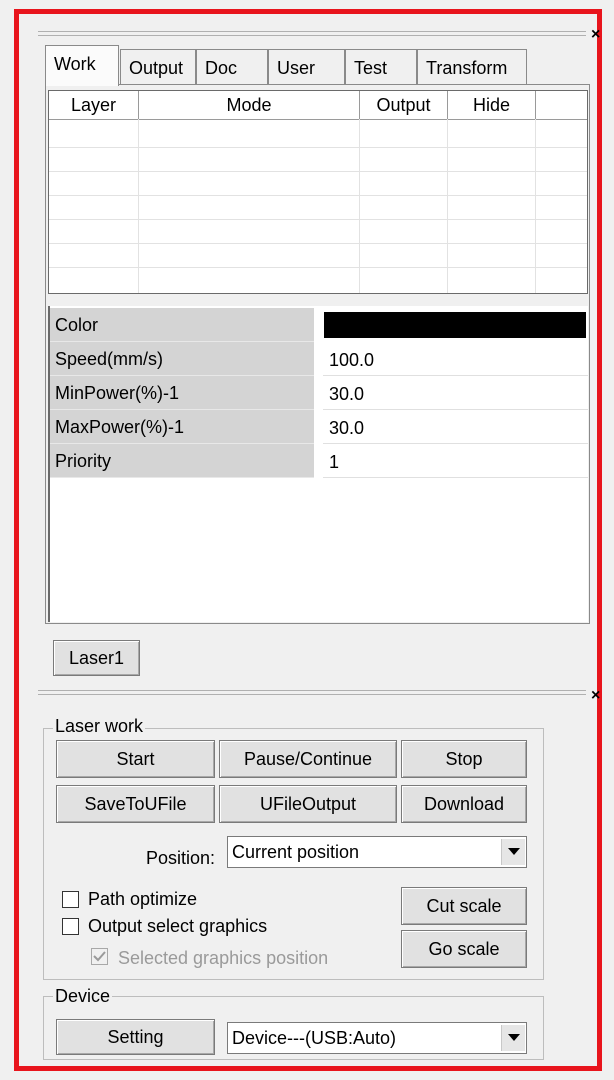 The image size is (614, 1080). I want to click on property-row-minpower: MinPower(%)-1 30.0, so click(319, 393).